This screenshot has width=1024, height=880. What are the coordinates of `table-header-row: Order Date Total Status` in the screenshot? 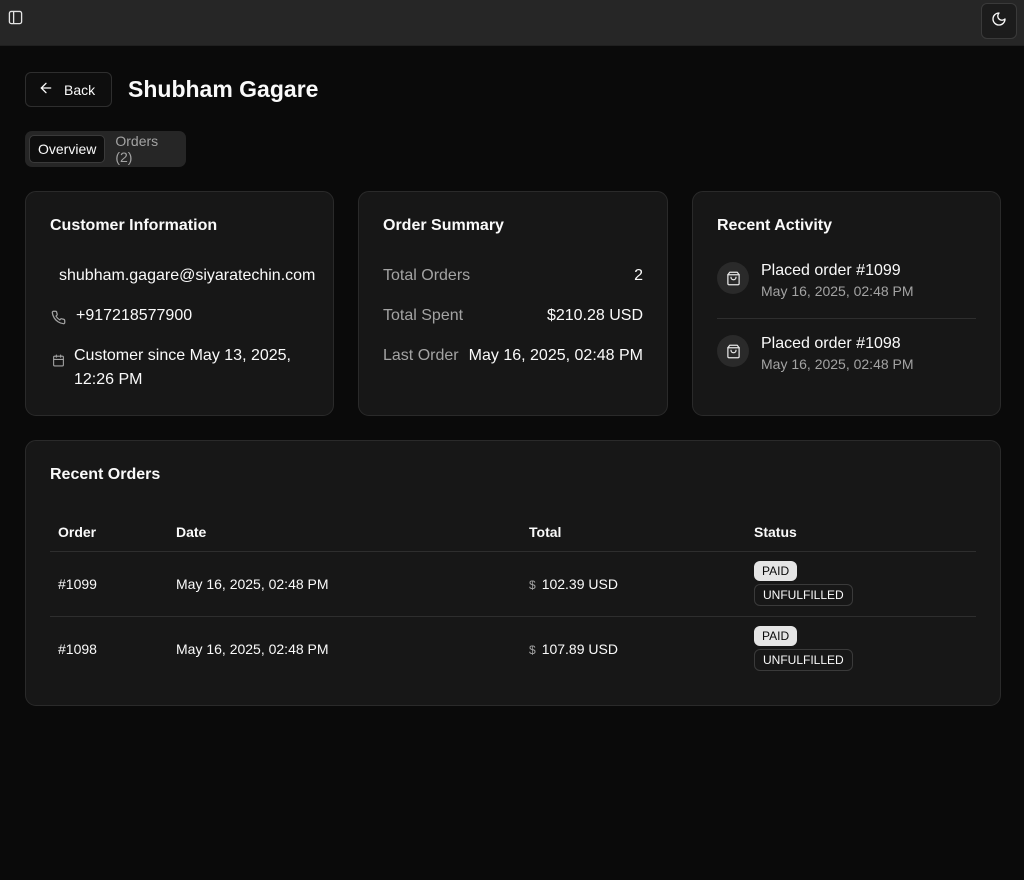 It's located at (513, 532).